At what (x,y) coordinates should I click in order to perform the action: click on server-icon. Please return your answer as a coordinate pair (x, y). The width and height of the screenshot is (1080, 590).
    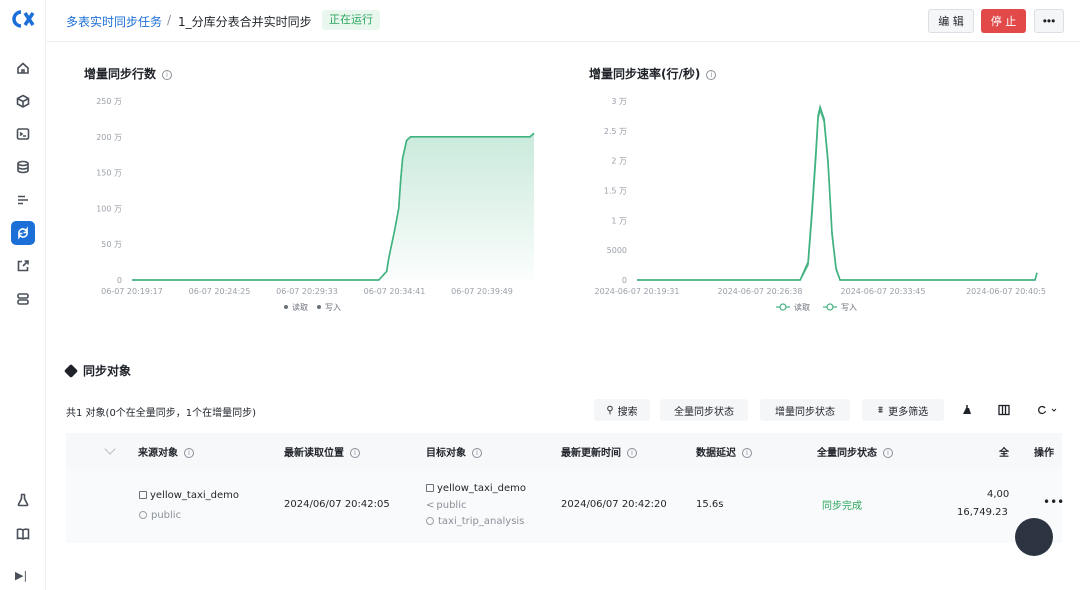
    Looking at the image, I should click on (23, 299).